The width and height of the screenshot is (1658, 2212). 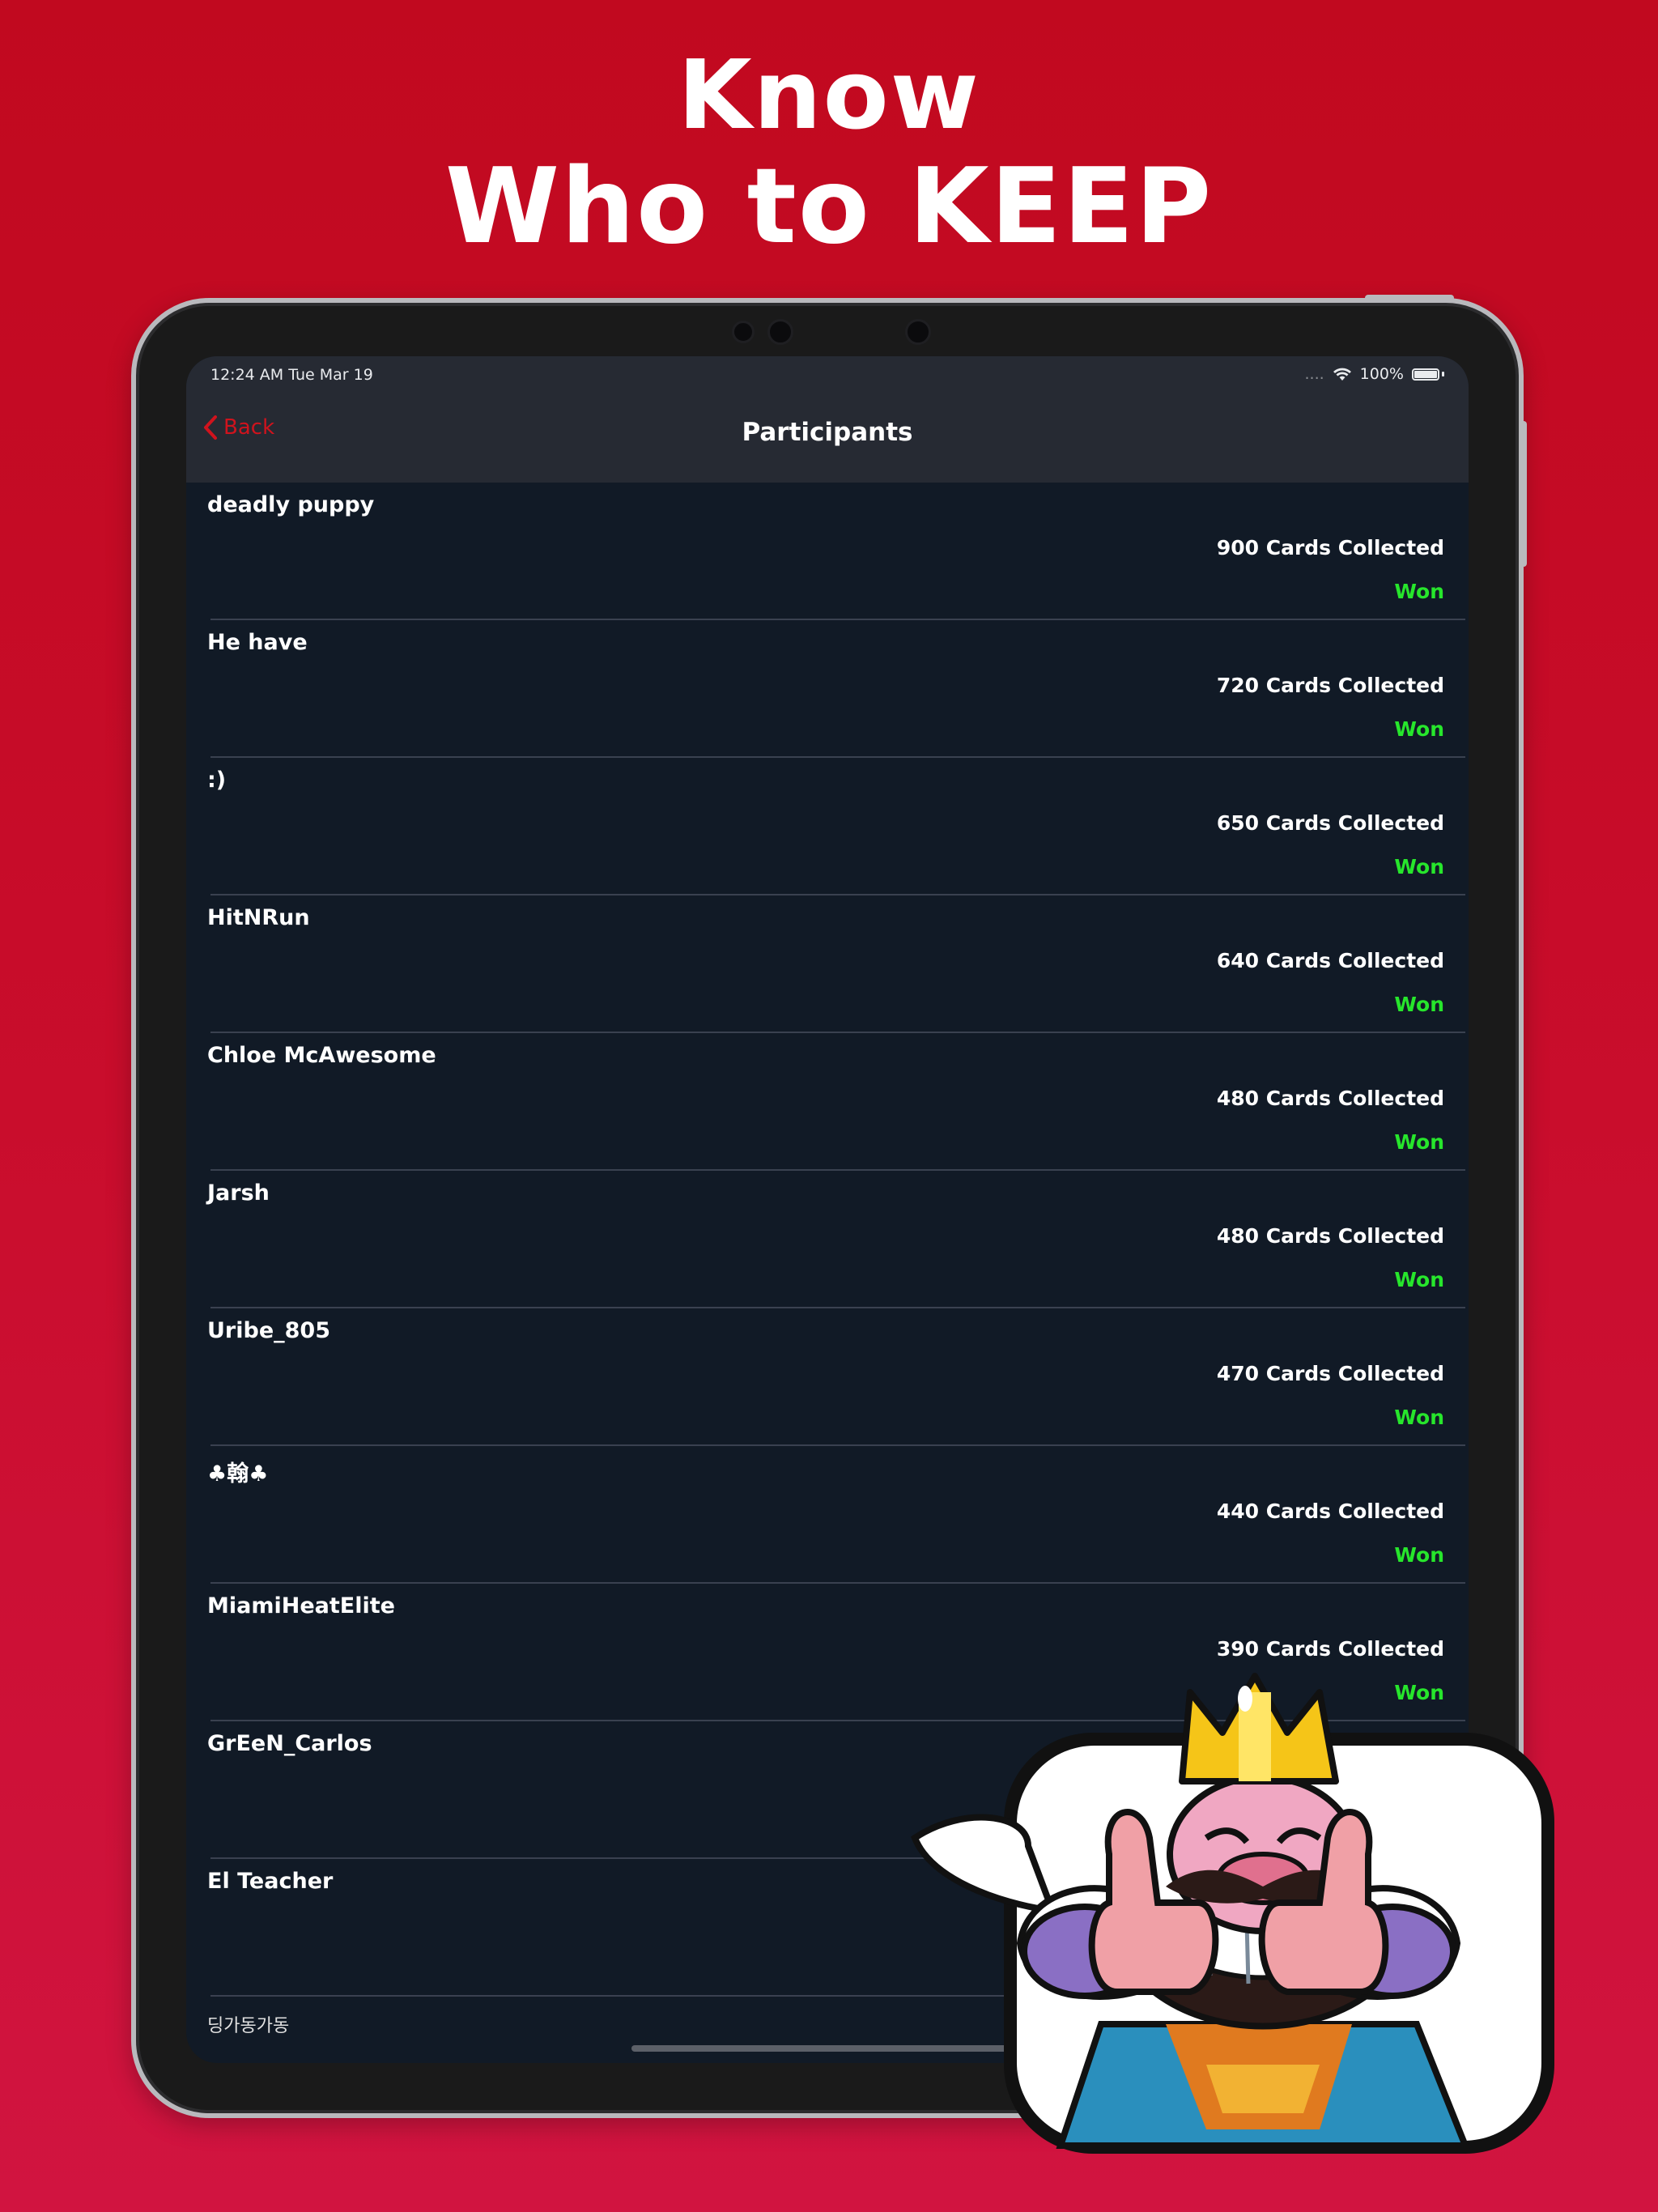 I want to click on king-thumbs-up-mascot, so click(x=1232, y=1914).